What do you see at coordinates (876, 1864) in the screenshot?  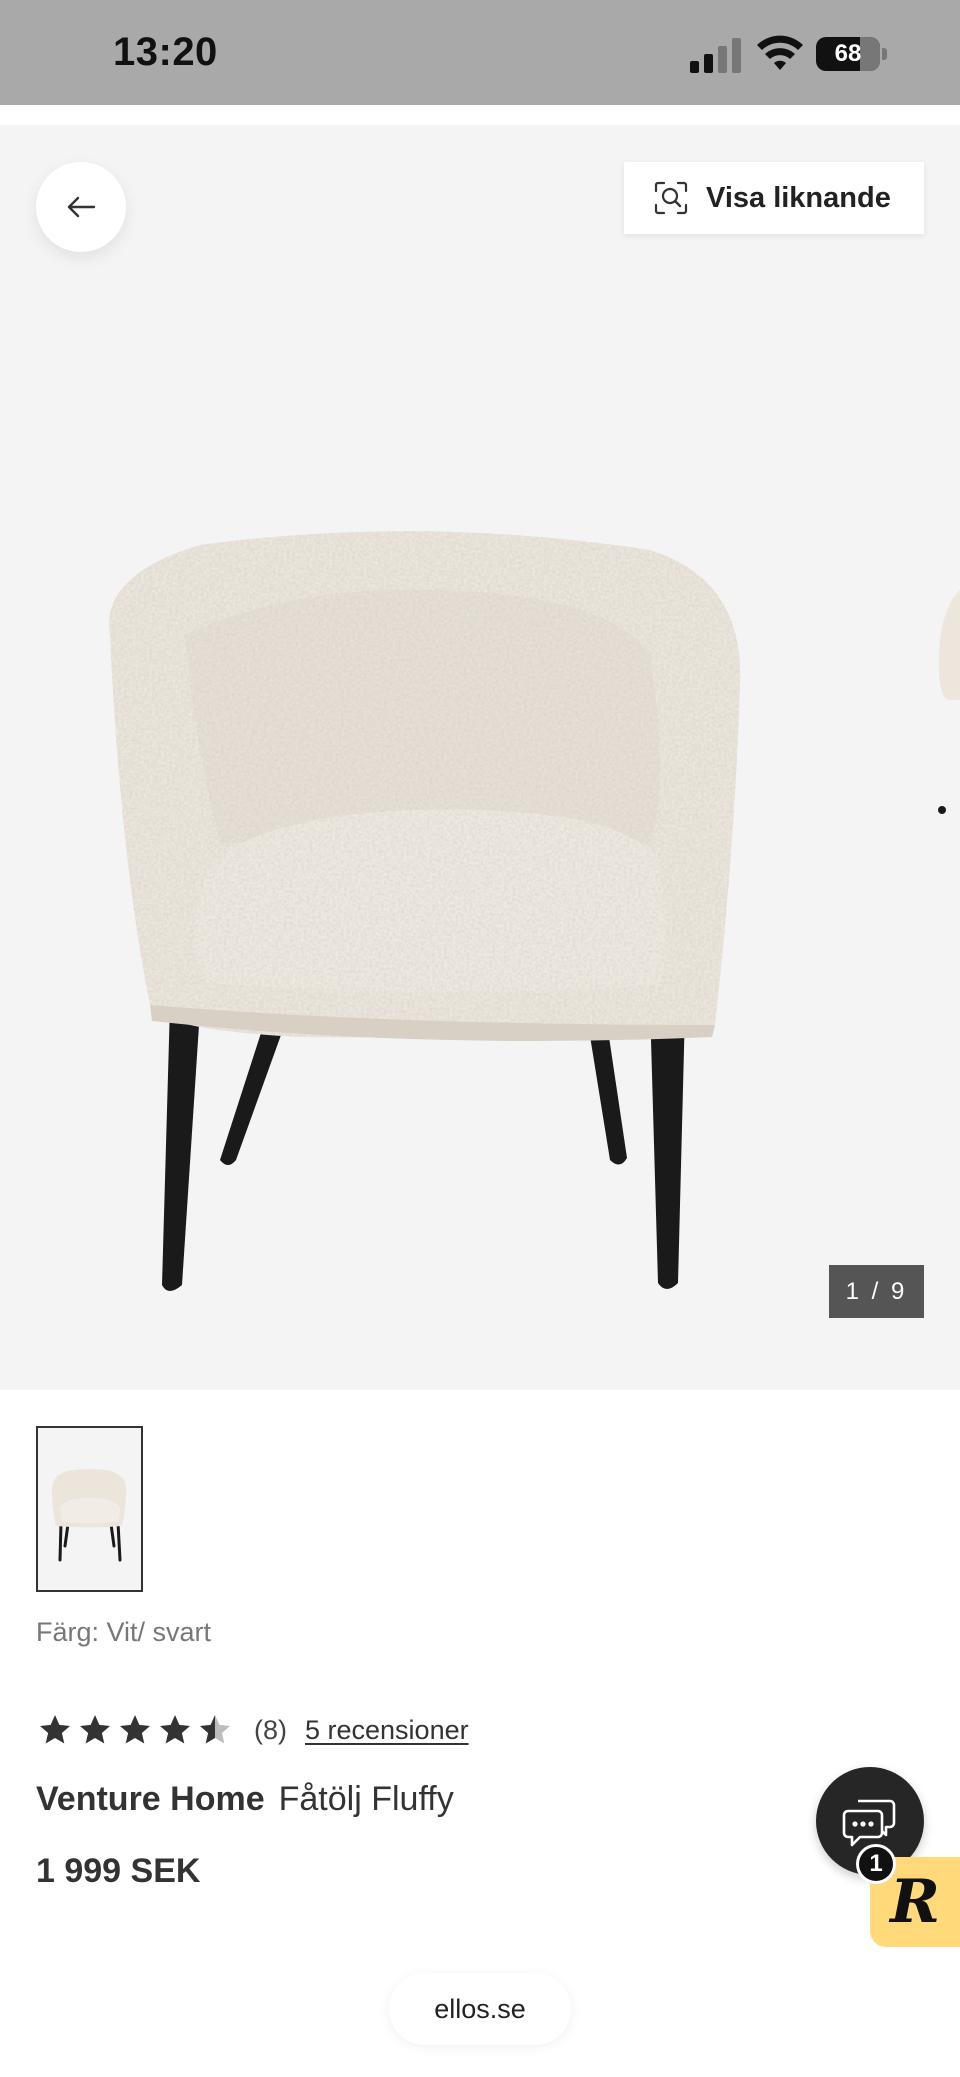 I see `chat-notification-badge: 1` at bounding box center [876, 1864].